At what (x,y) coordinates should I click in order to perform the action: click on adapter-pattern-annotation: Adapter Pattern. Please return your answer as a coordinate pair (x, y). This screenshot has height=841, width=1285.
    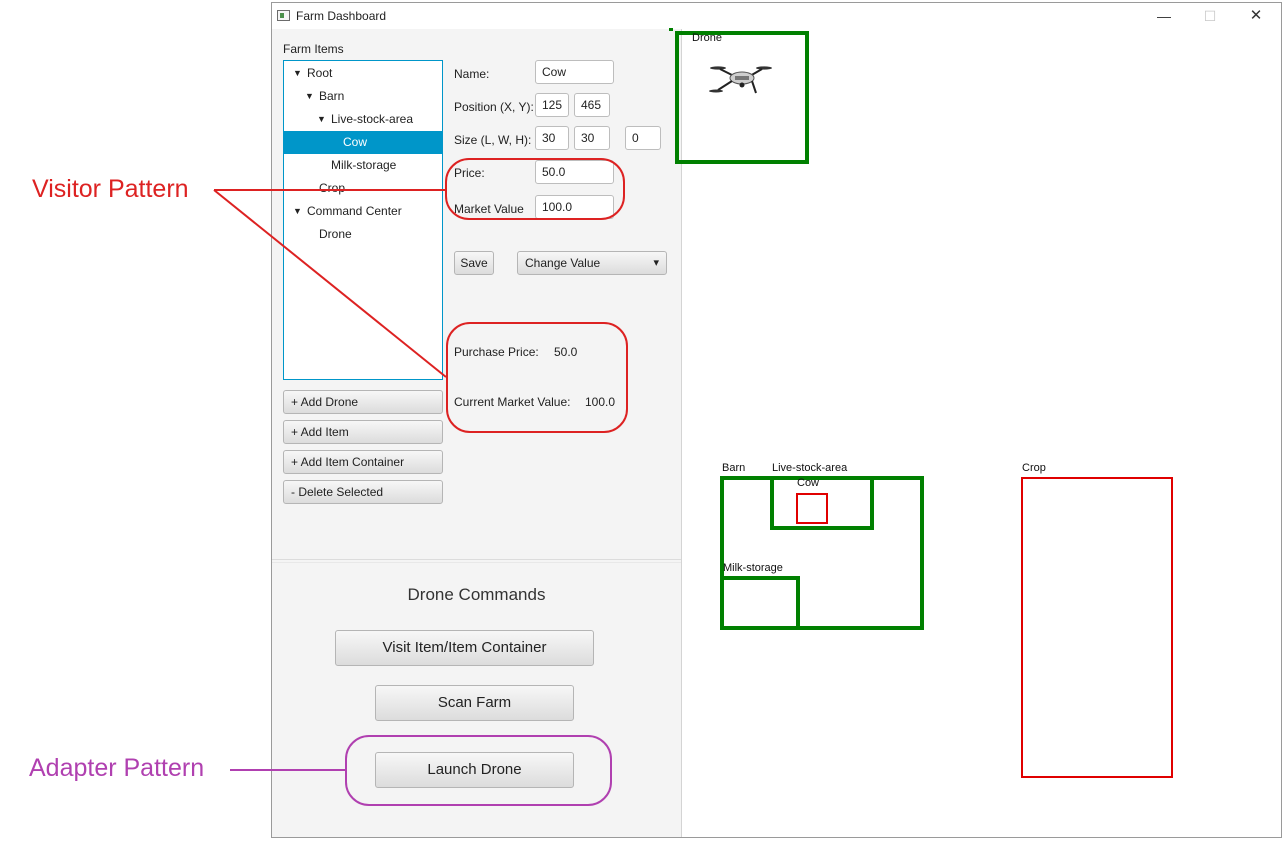
    Looking at the image, I should click on (117, 768).